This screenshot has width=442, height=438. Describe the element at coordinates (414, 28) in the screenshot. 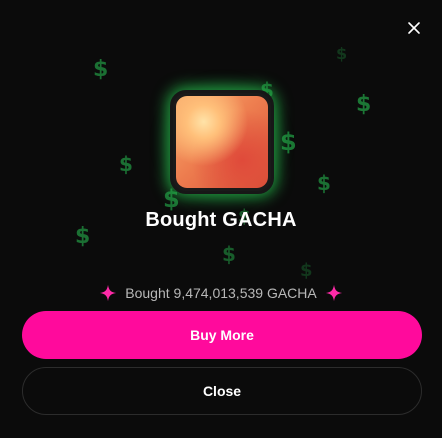

I see `close-icon` at that location.